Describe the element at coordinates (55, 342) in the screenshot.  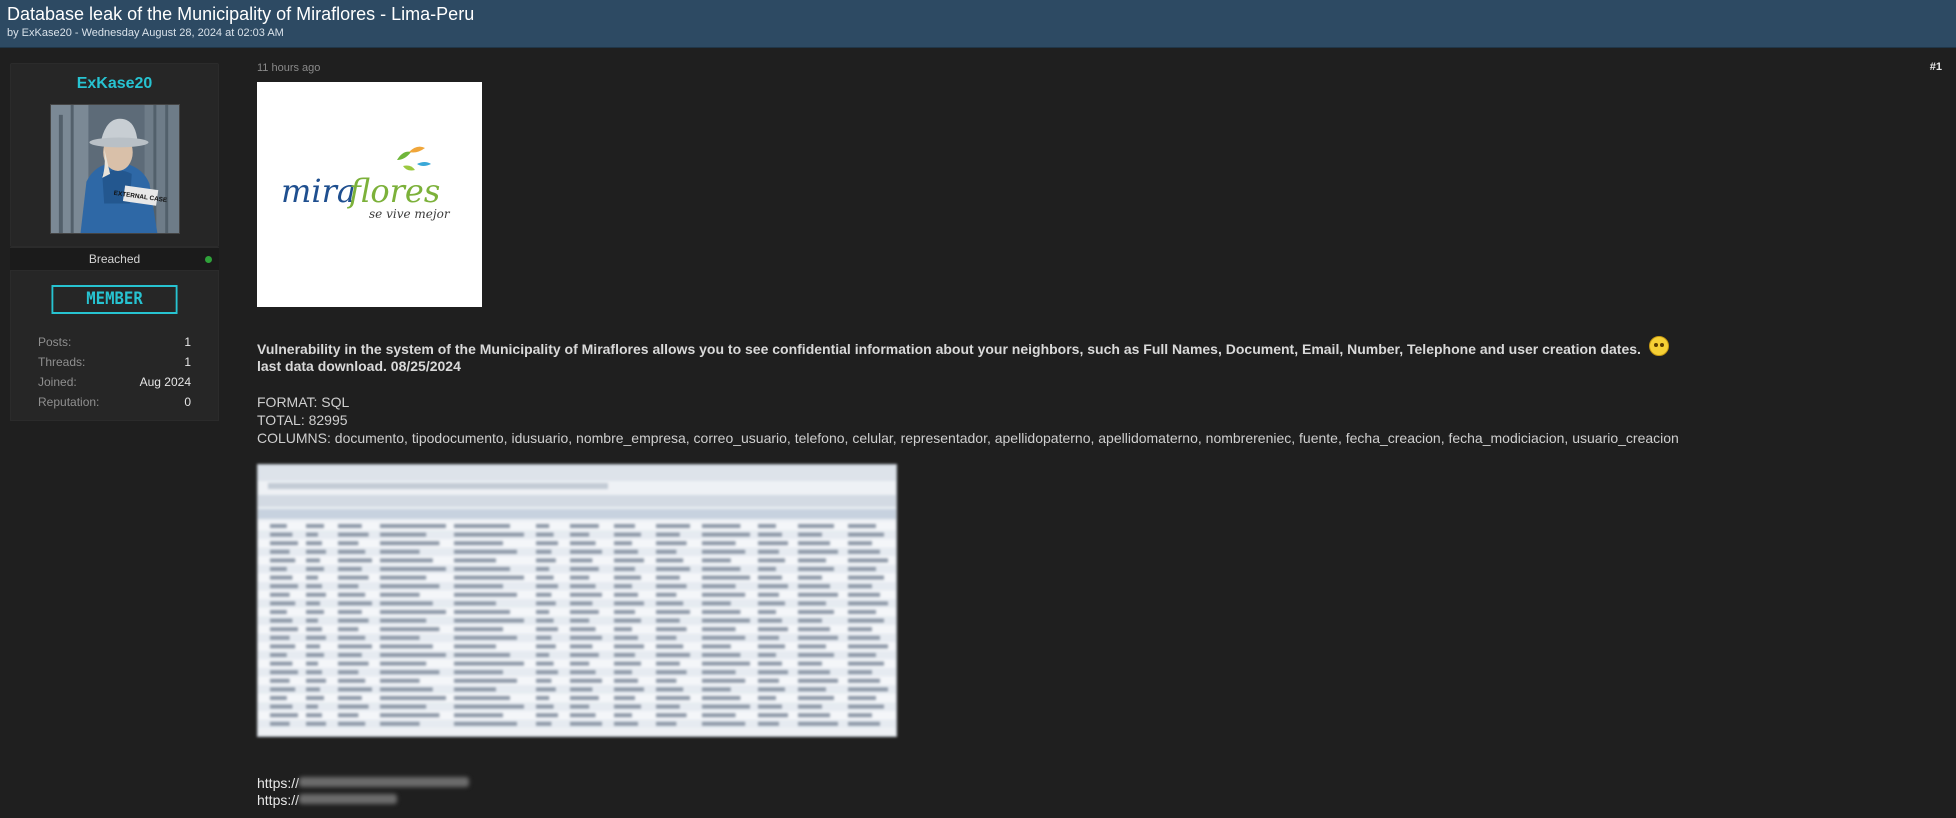
I see `stat-label: Posts:` at that location.